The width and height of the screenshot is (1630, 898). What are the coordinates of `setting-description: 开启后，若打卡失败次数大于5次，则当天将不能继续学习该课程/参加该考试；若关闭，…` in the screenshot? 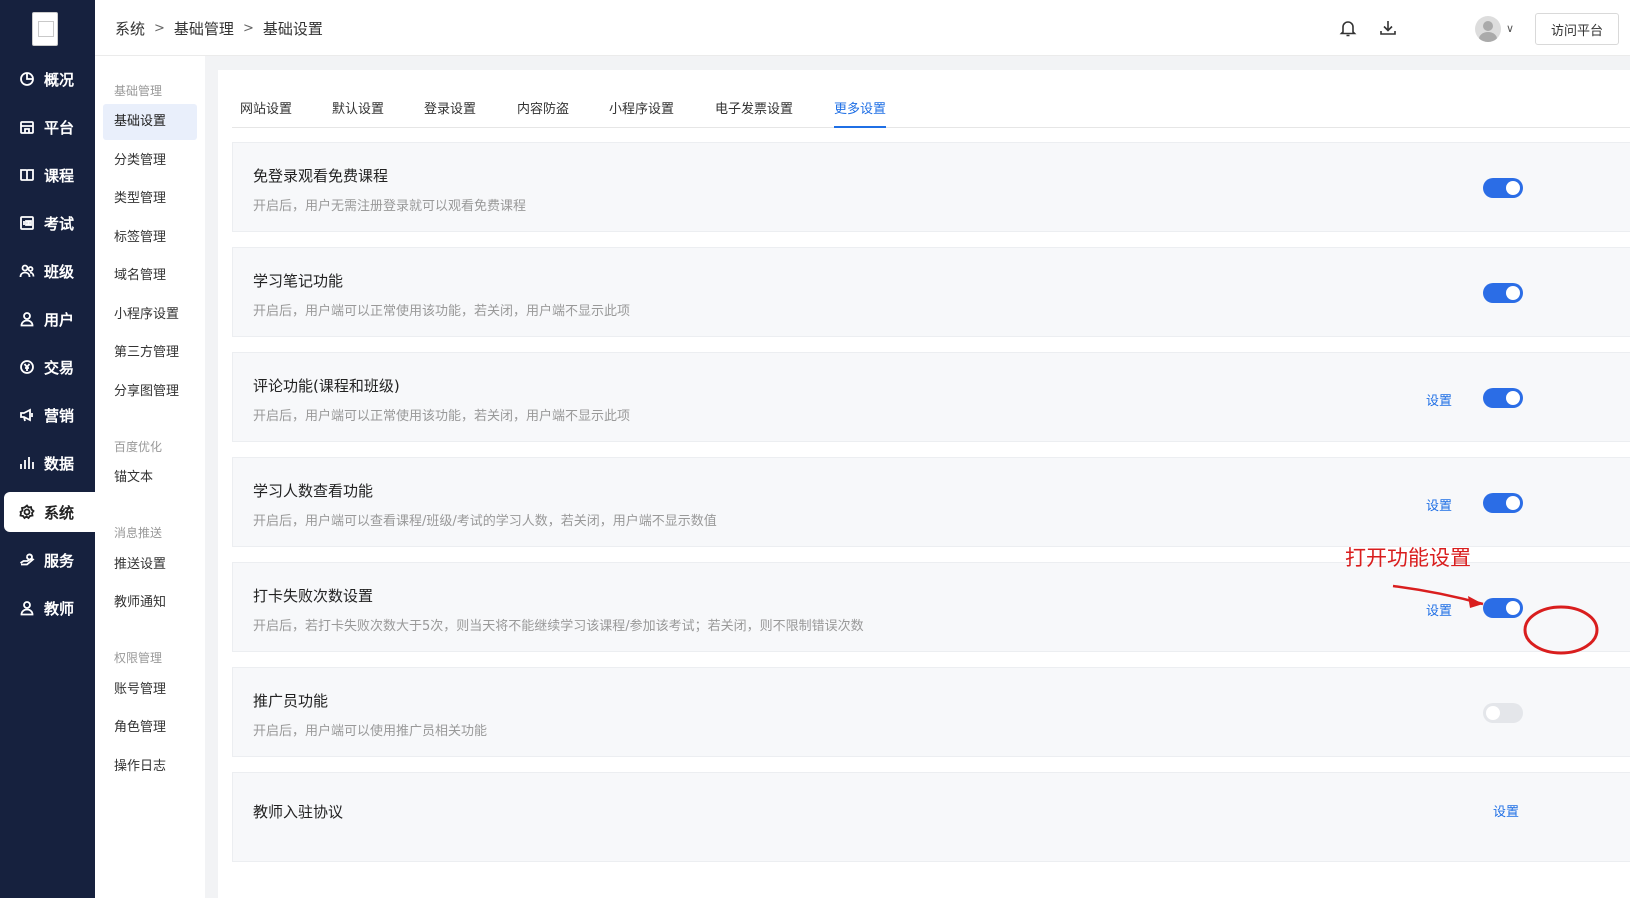 It's located at (558, 626).